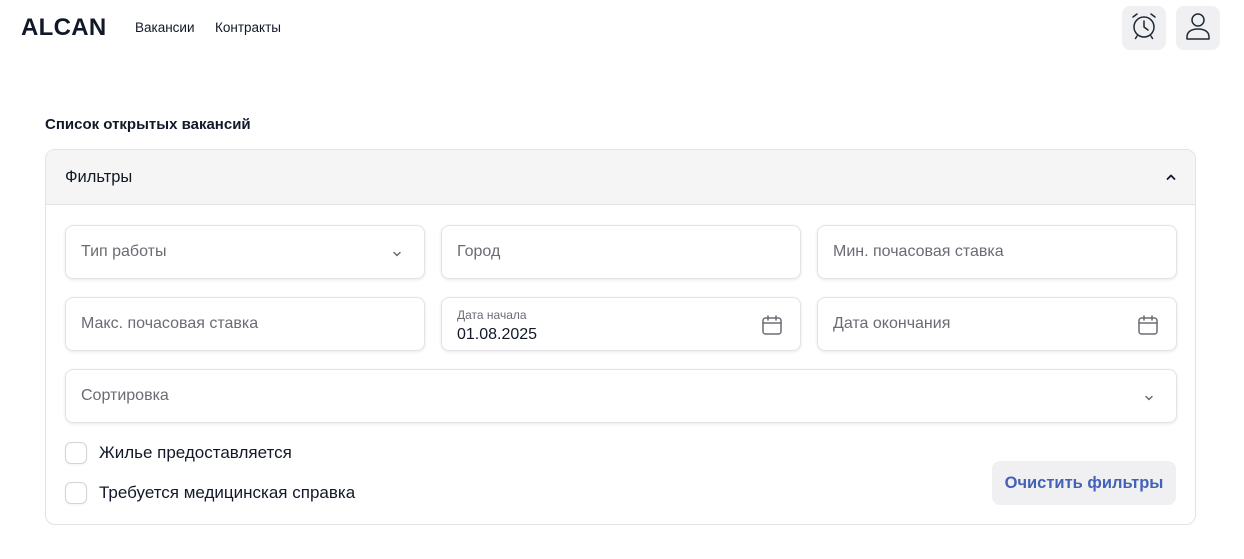 The image size is (1244, 559). I want to click on city-placeholder: Город, so click(479, 251).